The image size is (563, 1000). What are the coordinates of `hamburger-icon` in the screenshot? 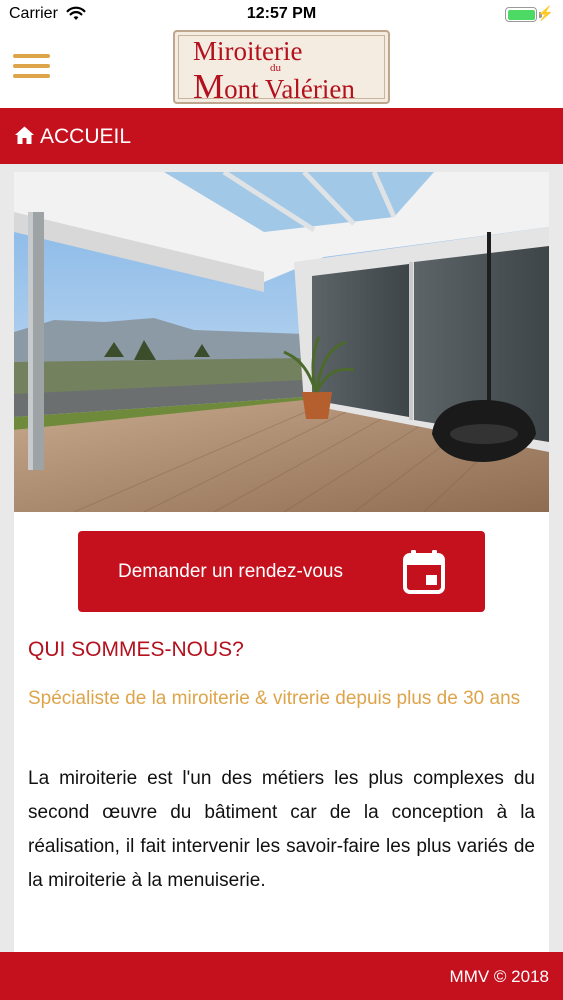 It's located at (31, 56).